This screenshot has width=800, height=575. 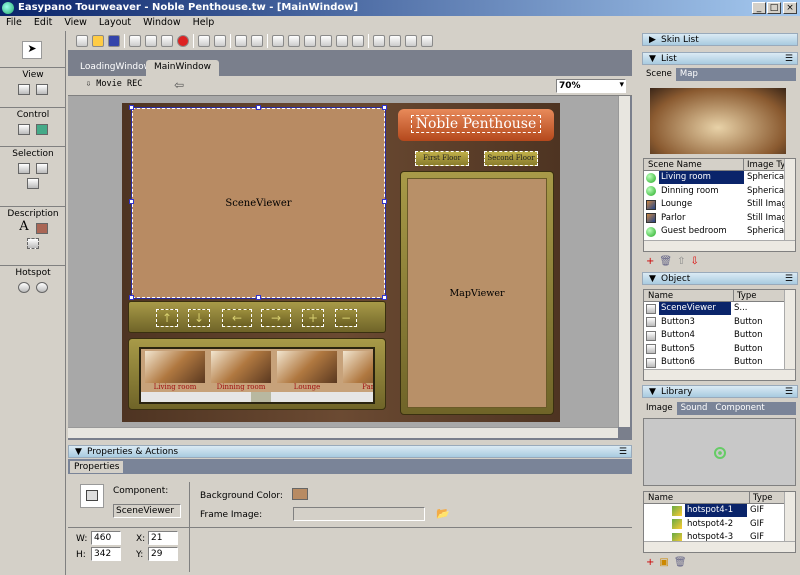 I want to click on scroll-thumb, so click(x=261, y=397).